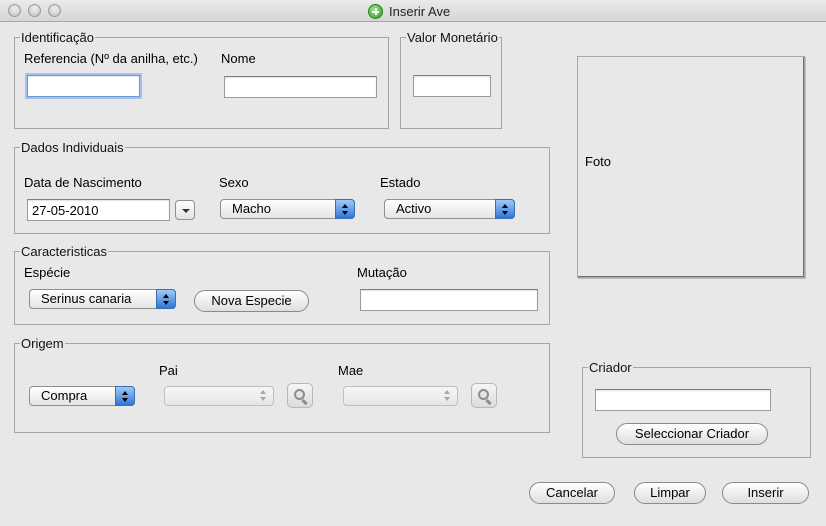 The height and width of the screenshot is (526, 826). I want to click on photo-panel: Foto, so click(691, 167).